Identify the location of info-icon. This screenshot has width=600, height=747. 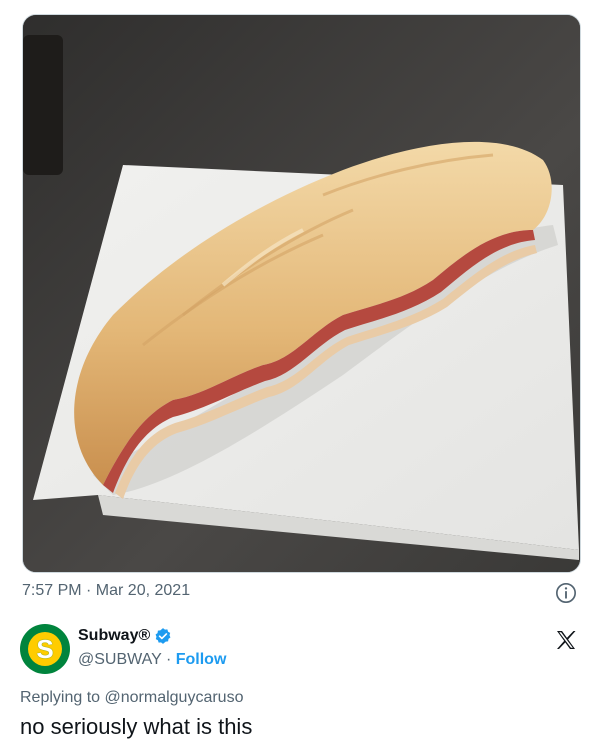
(566, 593).